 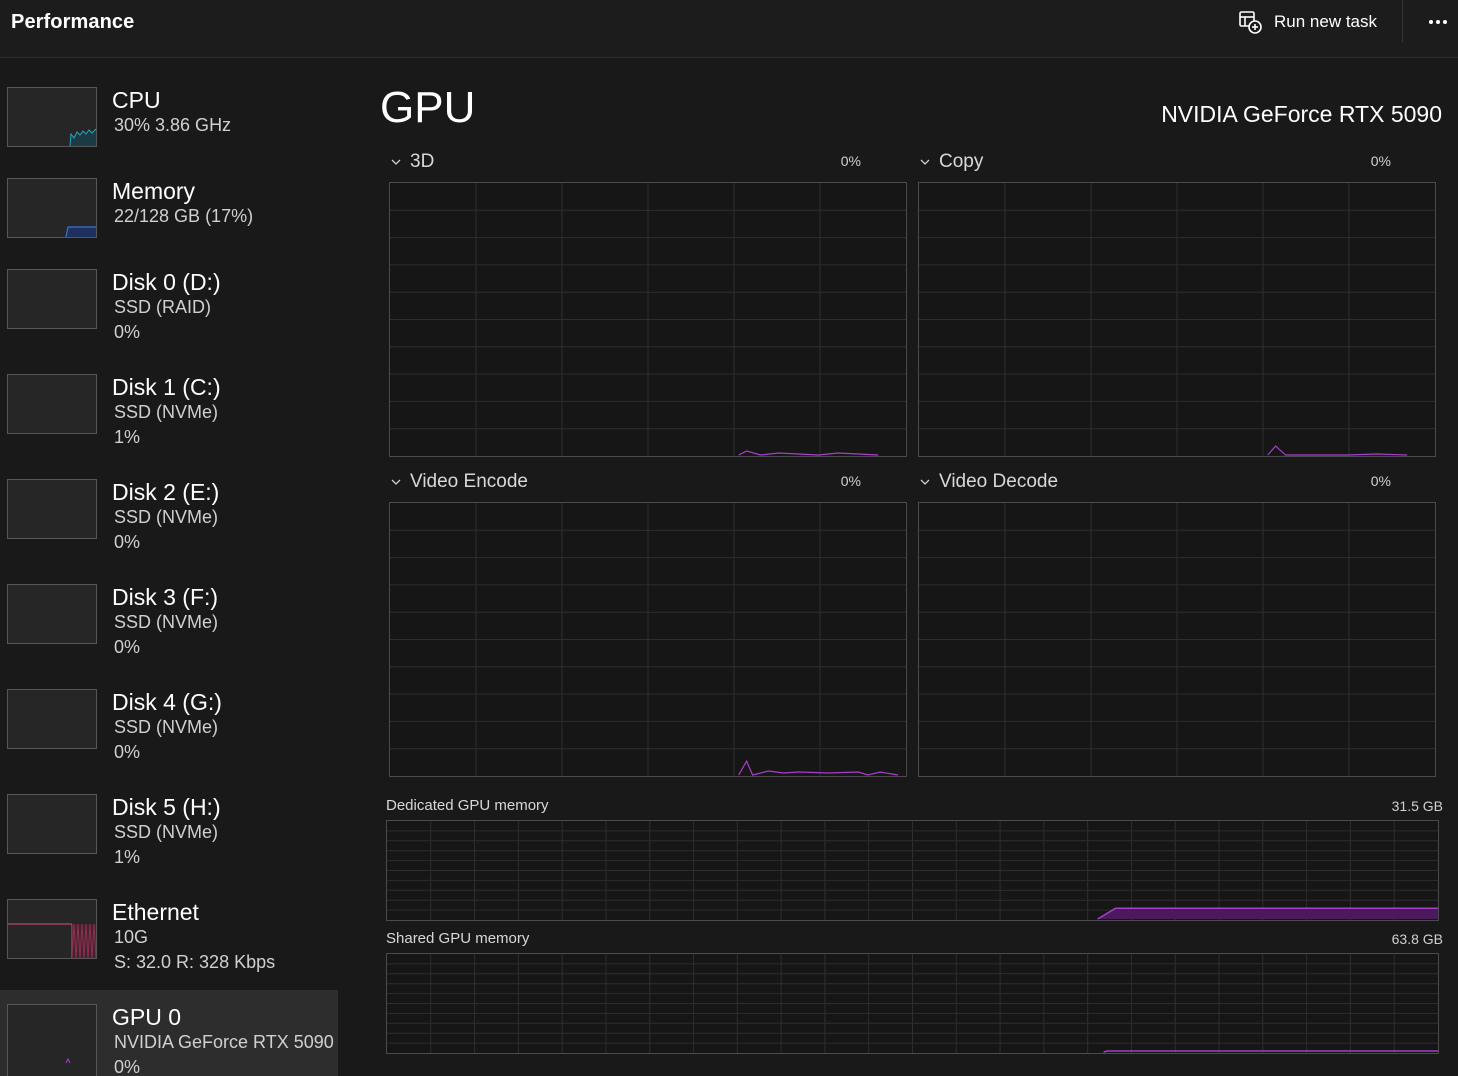 I want to click on engine-label: Video Decode, so click(x=999, y=481).